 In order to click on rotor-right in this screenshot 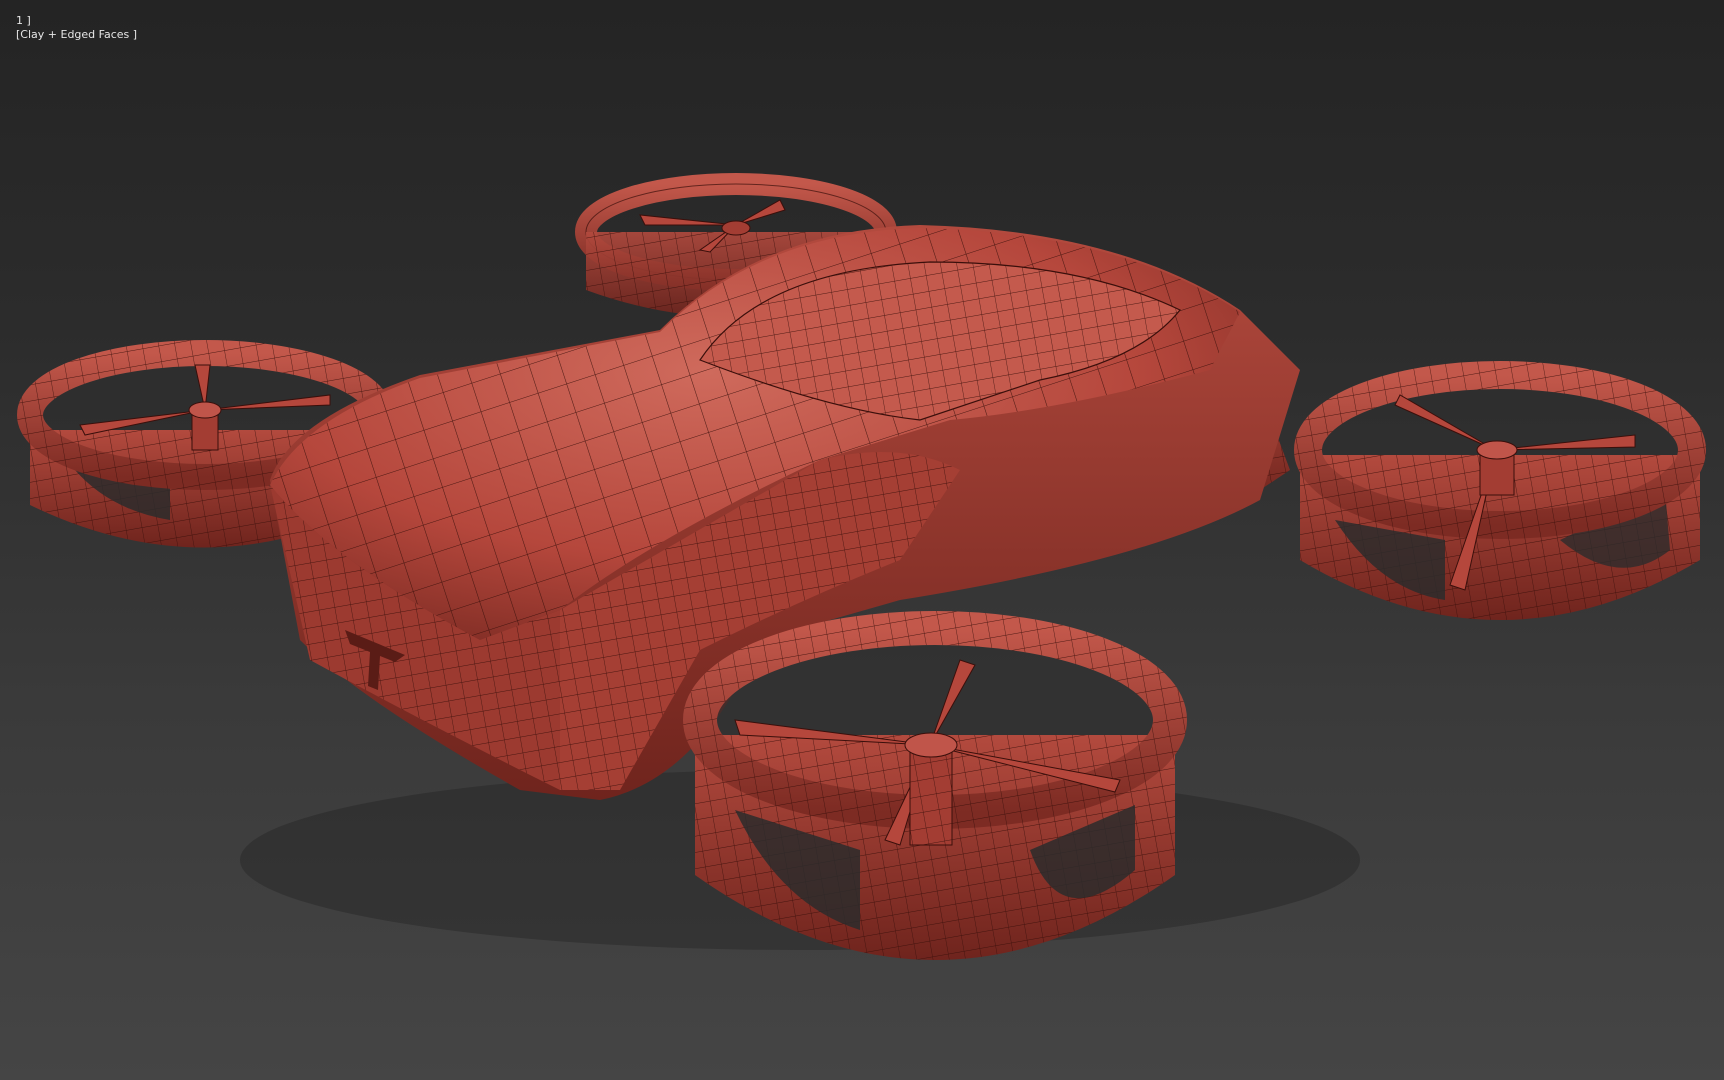, I will do `click(1500, 490)`.